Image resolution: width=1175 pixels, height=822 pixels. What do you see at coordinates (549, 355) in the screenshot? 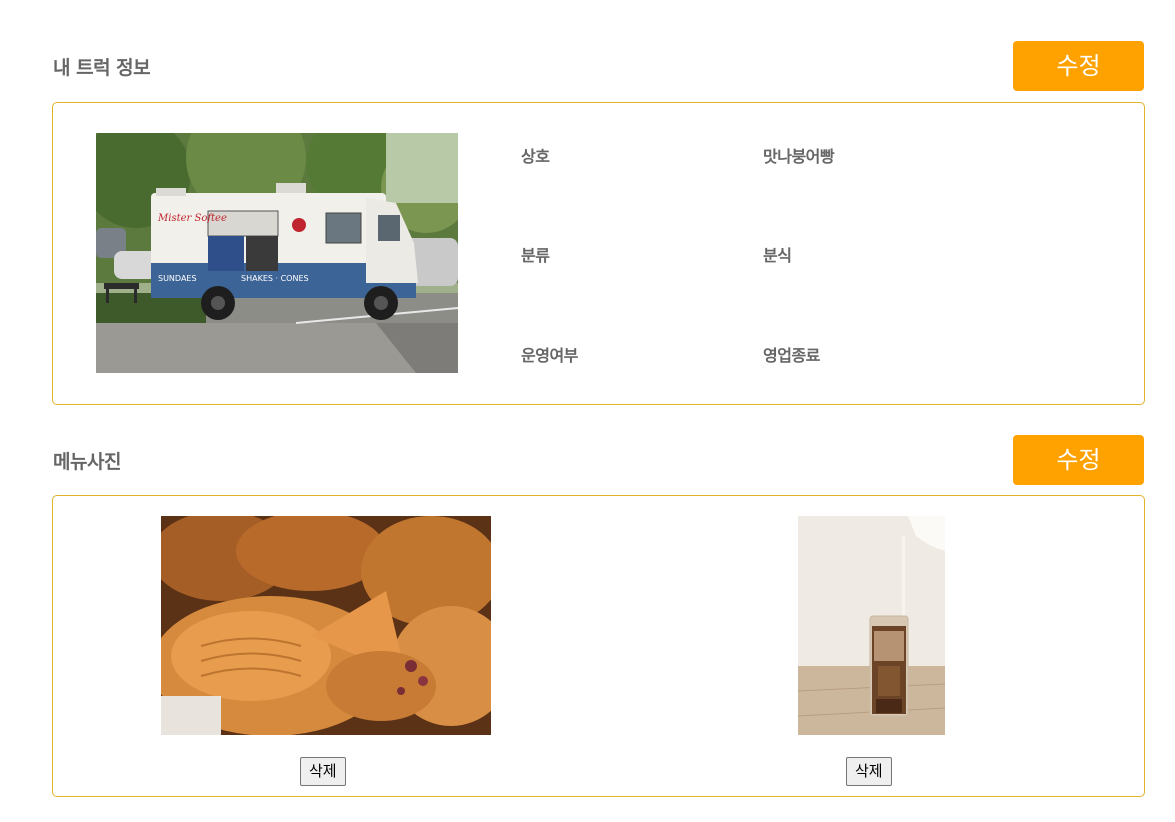
I see `field-label-status: 운영여부` at bounding box center [549, 355].